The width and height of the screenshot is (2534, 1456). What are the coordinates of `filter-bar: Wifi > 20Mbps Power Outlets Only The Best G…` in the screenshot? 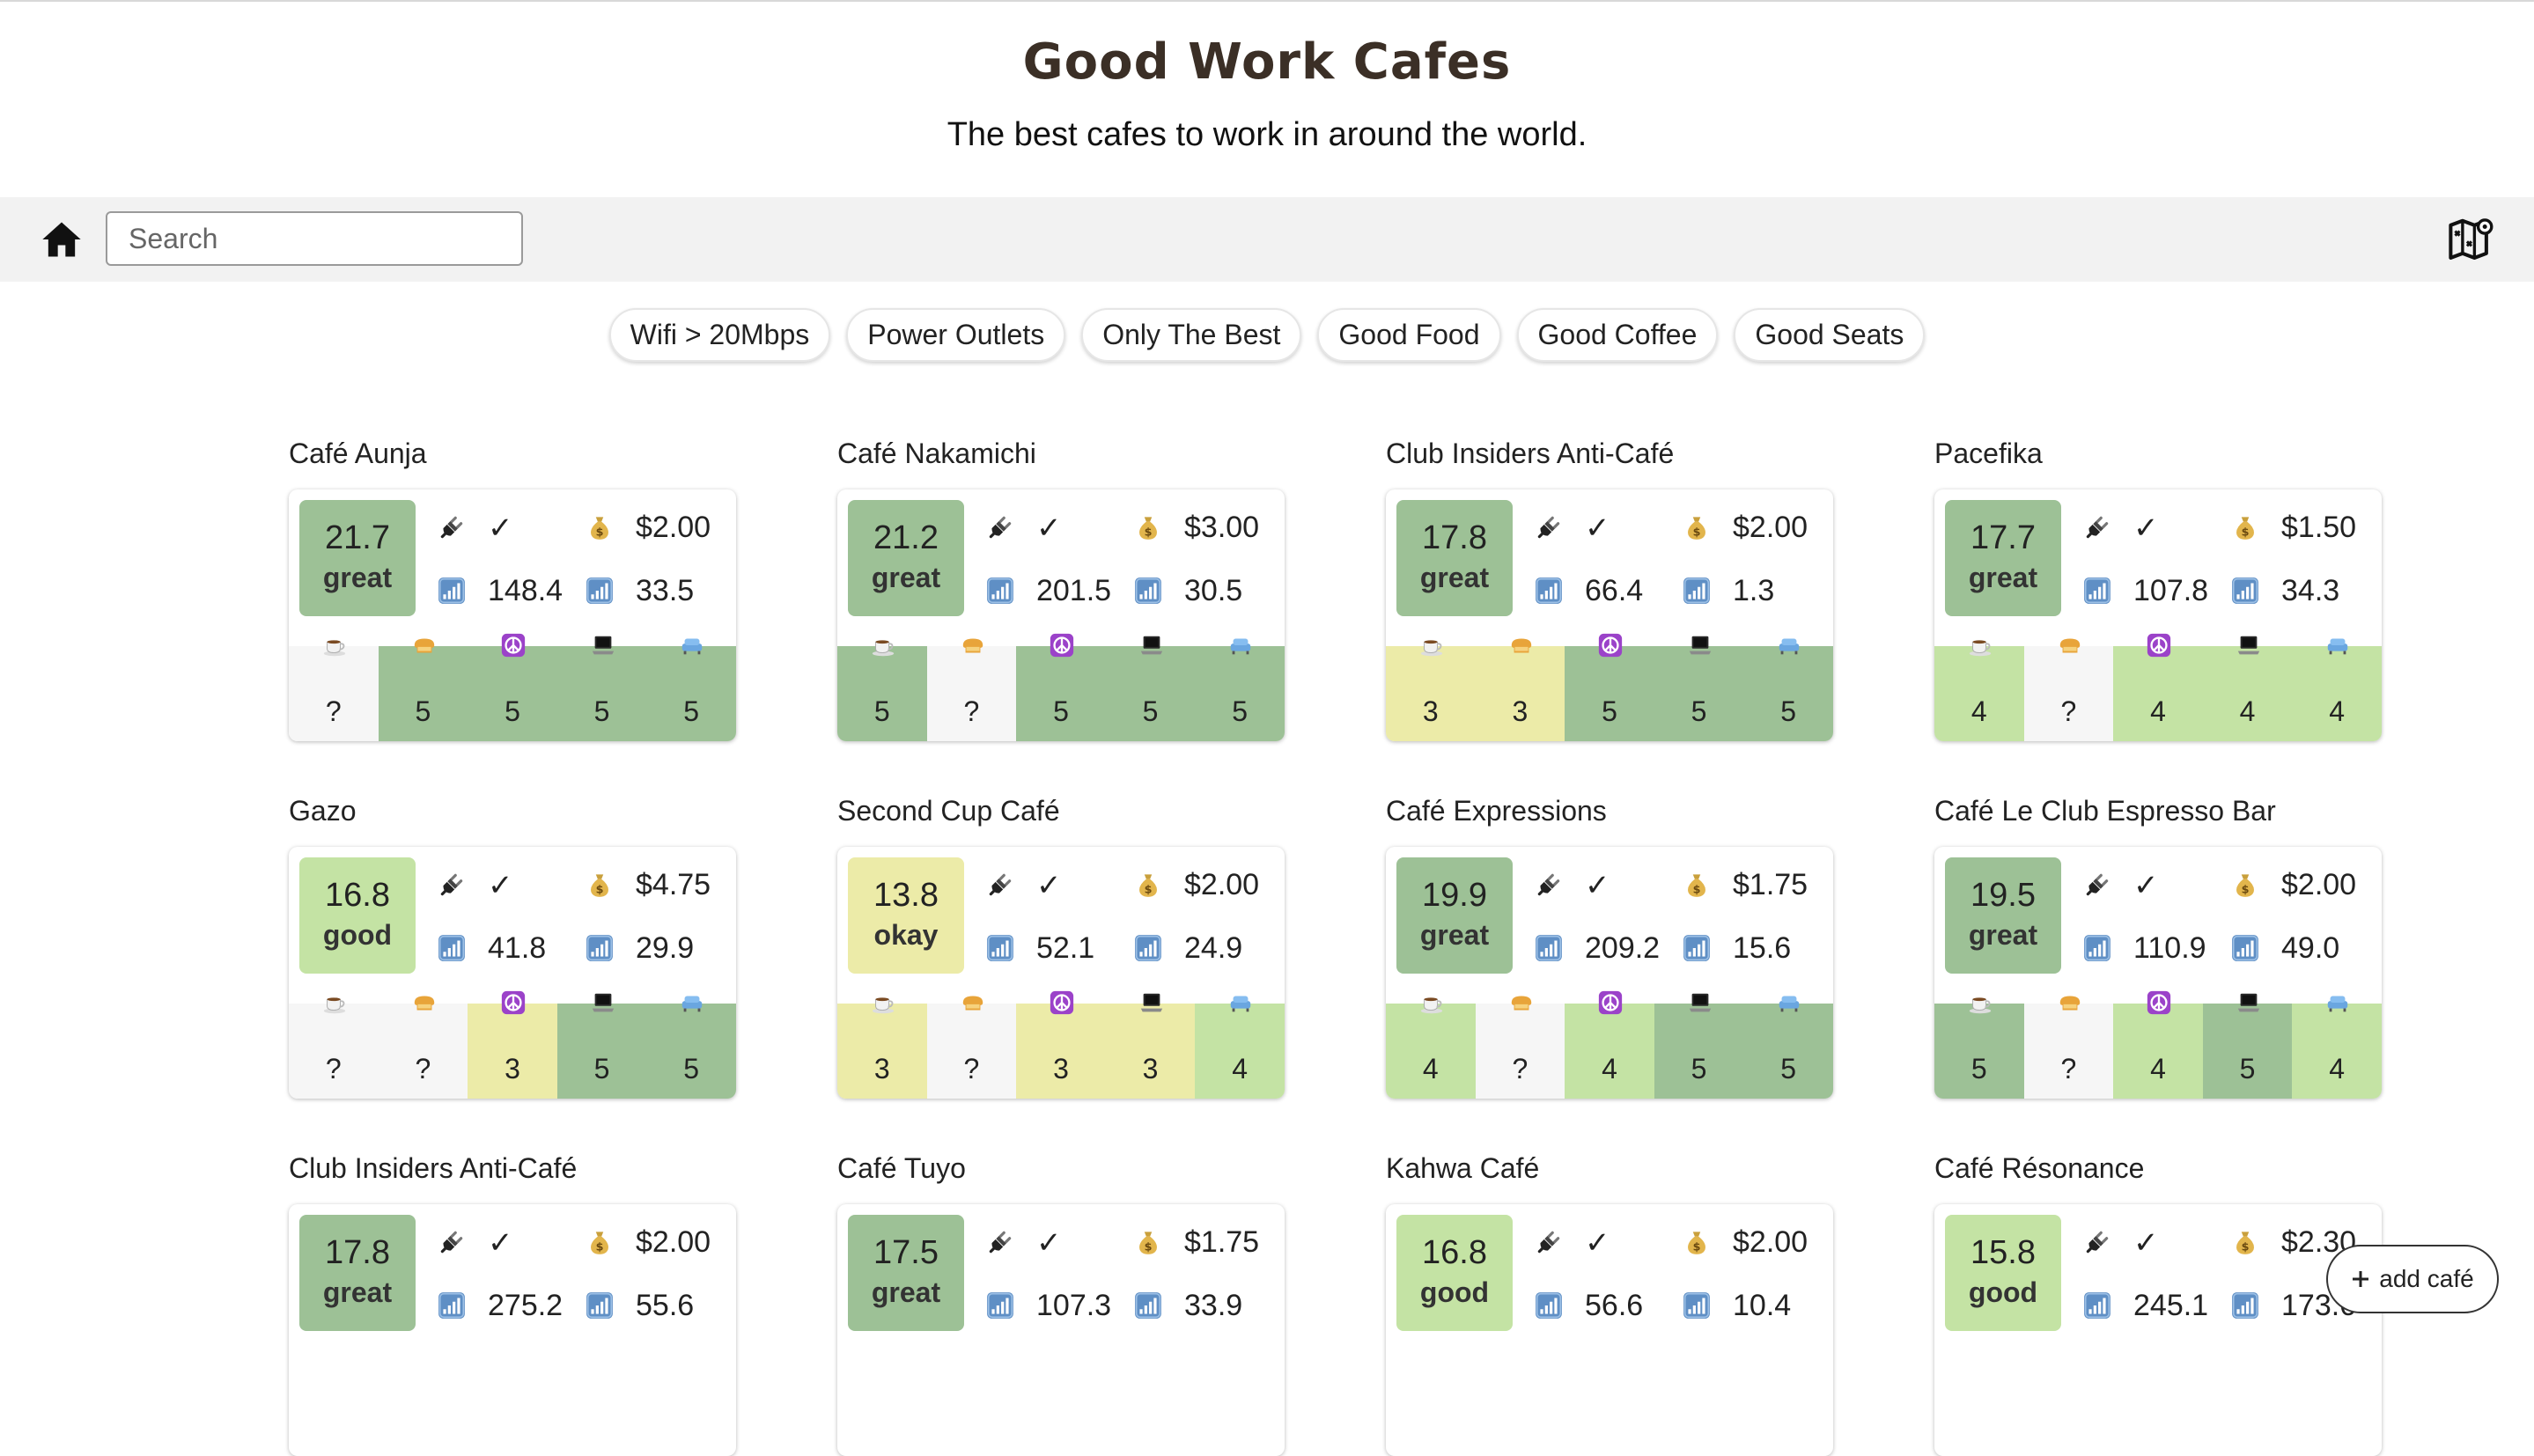 It's located at (1267, 335).